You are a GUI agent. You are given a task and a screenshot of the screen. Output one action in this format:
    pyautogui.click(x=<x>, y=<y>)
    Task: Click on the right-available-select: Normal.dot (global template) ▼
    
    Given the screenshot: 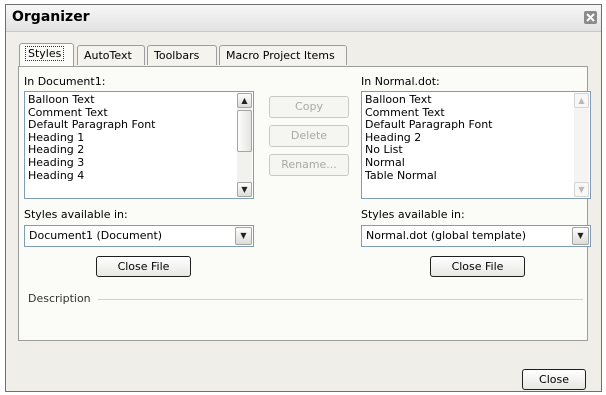 What is the action you would take?
    pyautogui.click(x=476, y=236)
    